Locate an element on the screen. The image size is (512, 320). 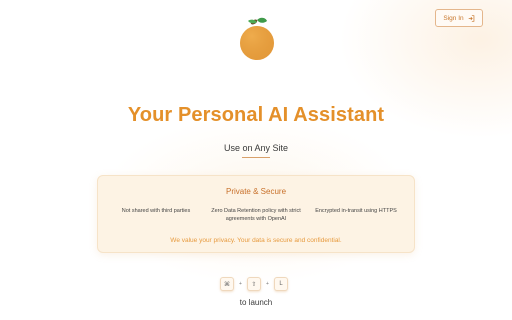
key-cmd: ⌘ is located at coordinates (227, 284).